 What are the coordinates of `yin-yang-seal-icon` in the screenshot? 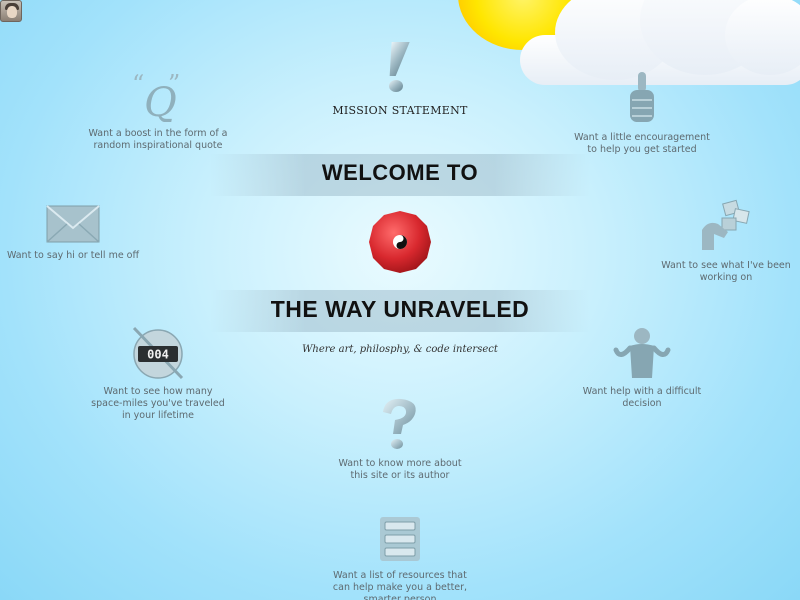 It's located at (400, 242).